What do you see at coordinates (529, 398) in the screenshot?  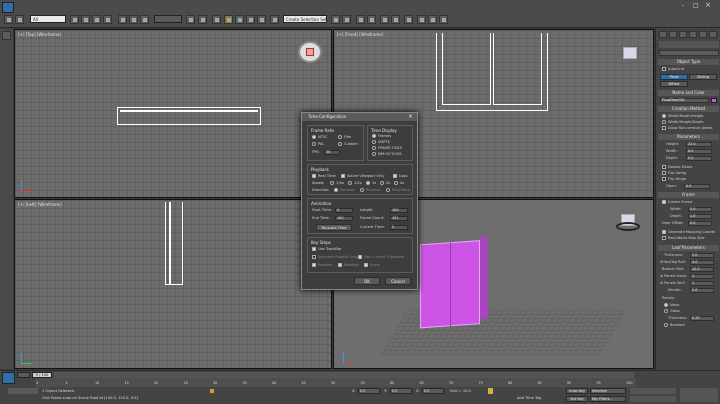 I see `add-time-tag: Add Time Tag` at bounding box center [529, 398].